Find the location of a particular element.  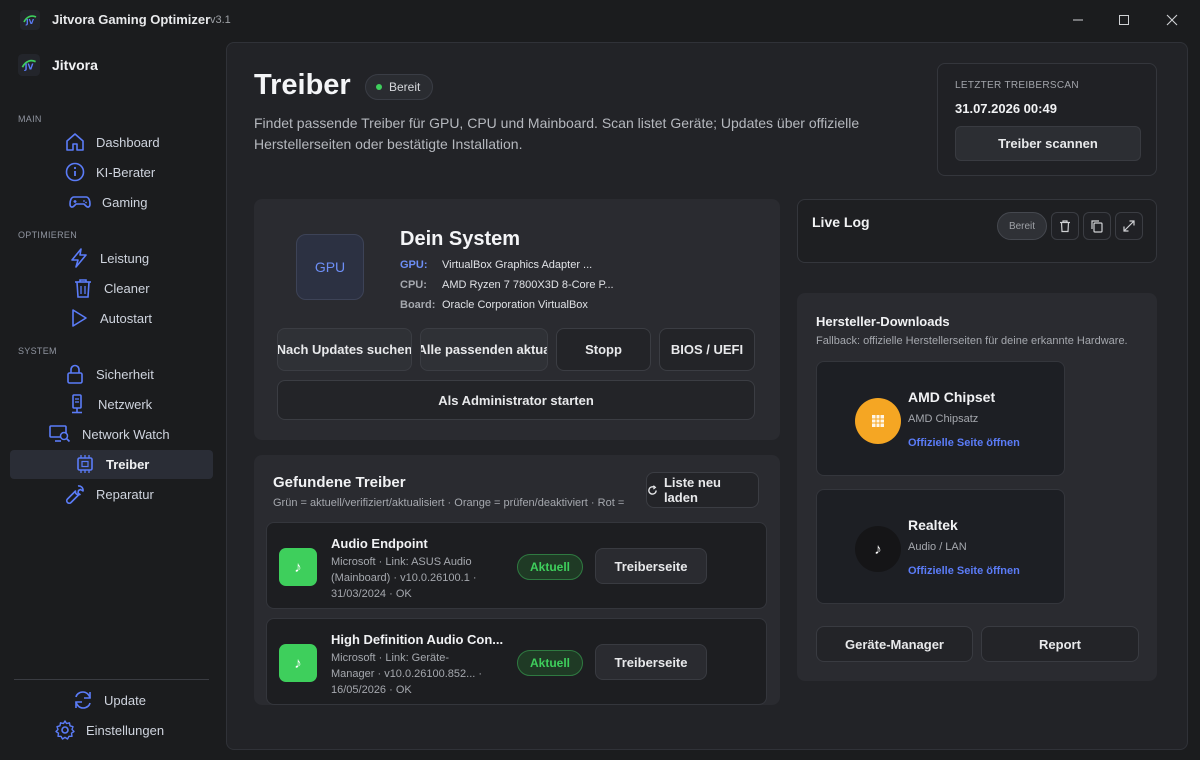

brand-logo-icon: JV is located at coordinates (29, 65).